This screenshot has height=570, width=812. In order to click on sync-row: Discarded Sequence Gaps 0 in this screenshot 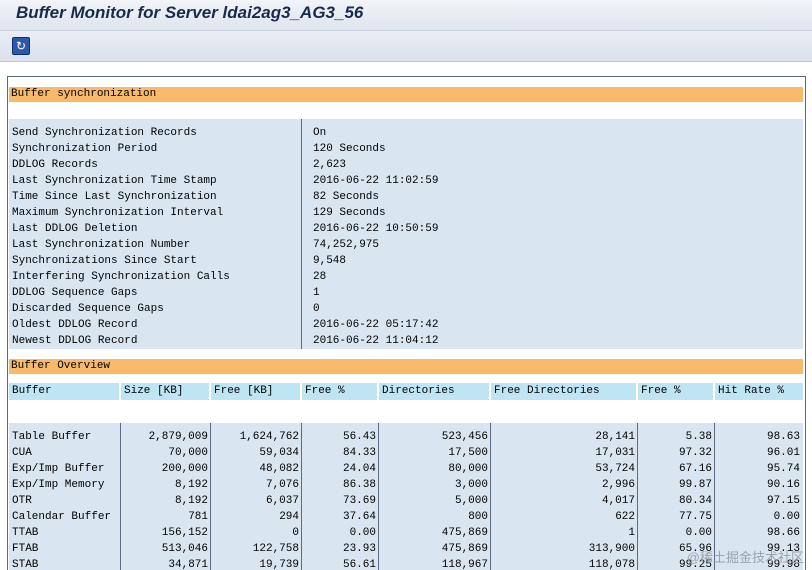, I will do `click(406, 309)`.